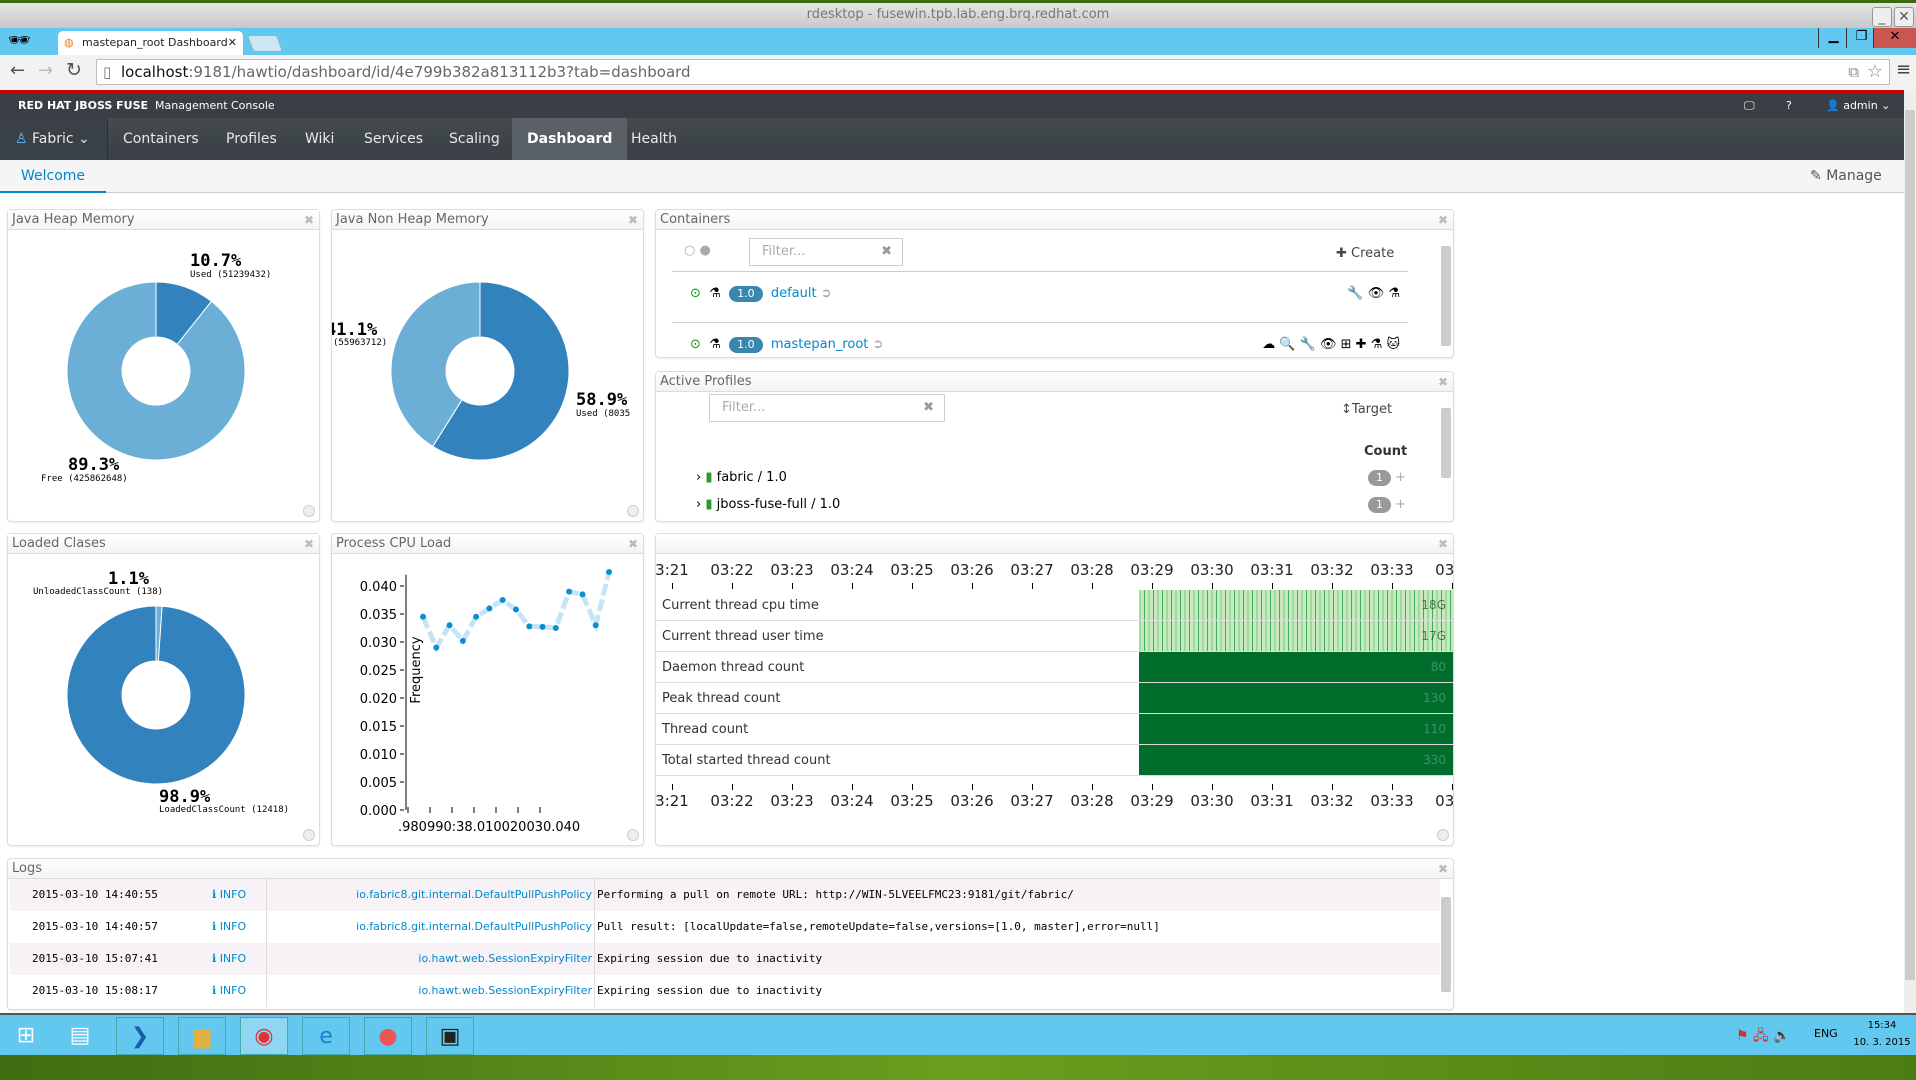 This screenshot has height=1080, width=1916. Describe the element at coordinates (202, 1036) in the screenshot. I see `explorer-icon: ▆` at that location.